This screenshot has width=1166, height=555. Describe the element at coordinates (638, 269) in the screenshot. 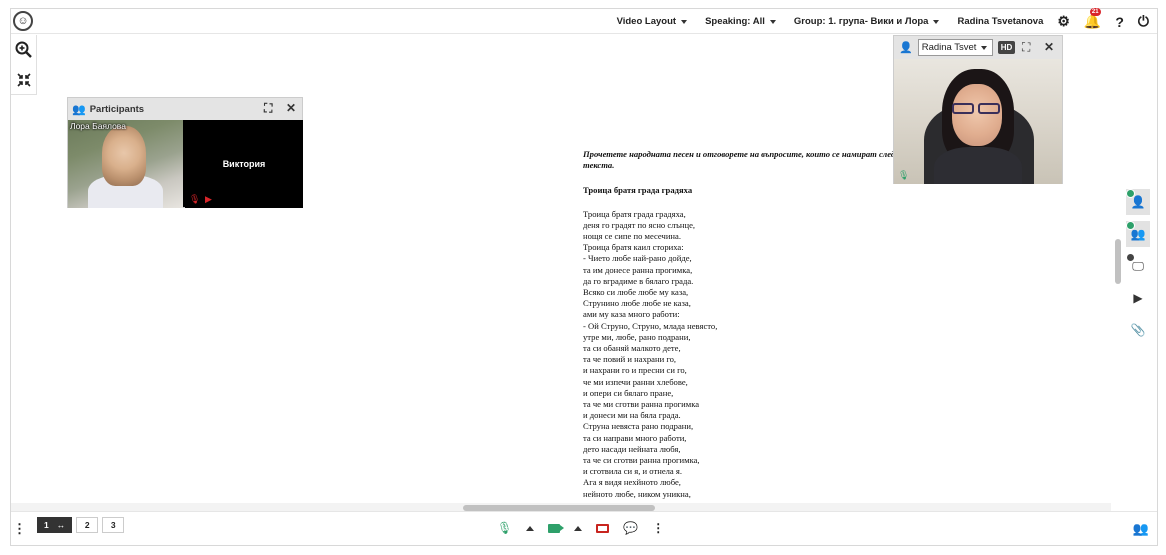

I see `document-line: та им донесе ранна прогимка,` at that location.